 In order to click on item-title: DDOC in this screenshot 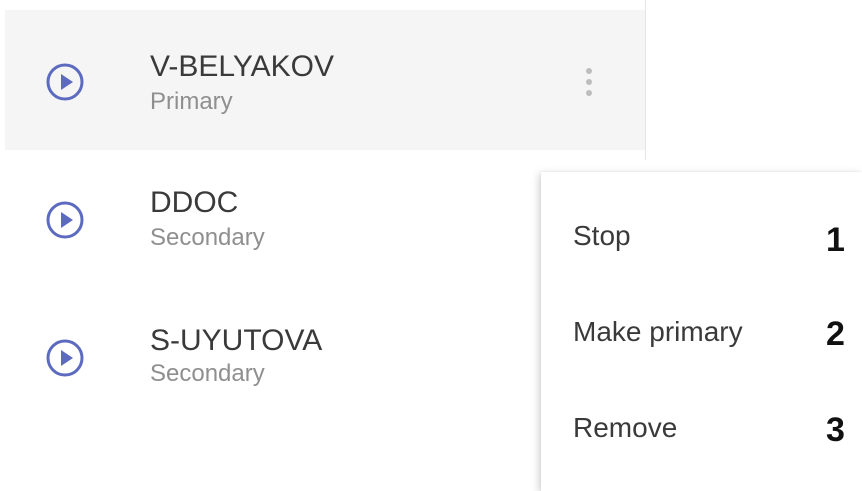, I will do `click(194, 202)`.